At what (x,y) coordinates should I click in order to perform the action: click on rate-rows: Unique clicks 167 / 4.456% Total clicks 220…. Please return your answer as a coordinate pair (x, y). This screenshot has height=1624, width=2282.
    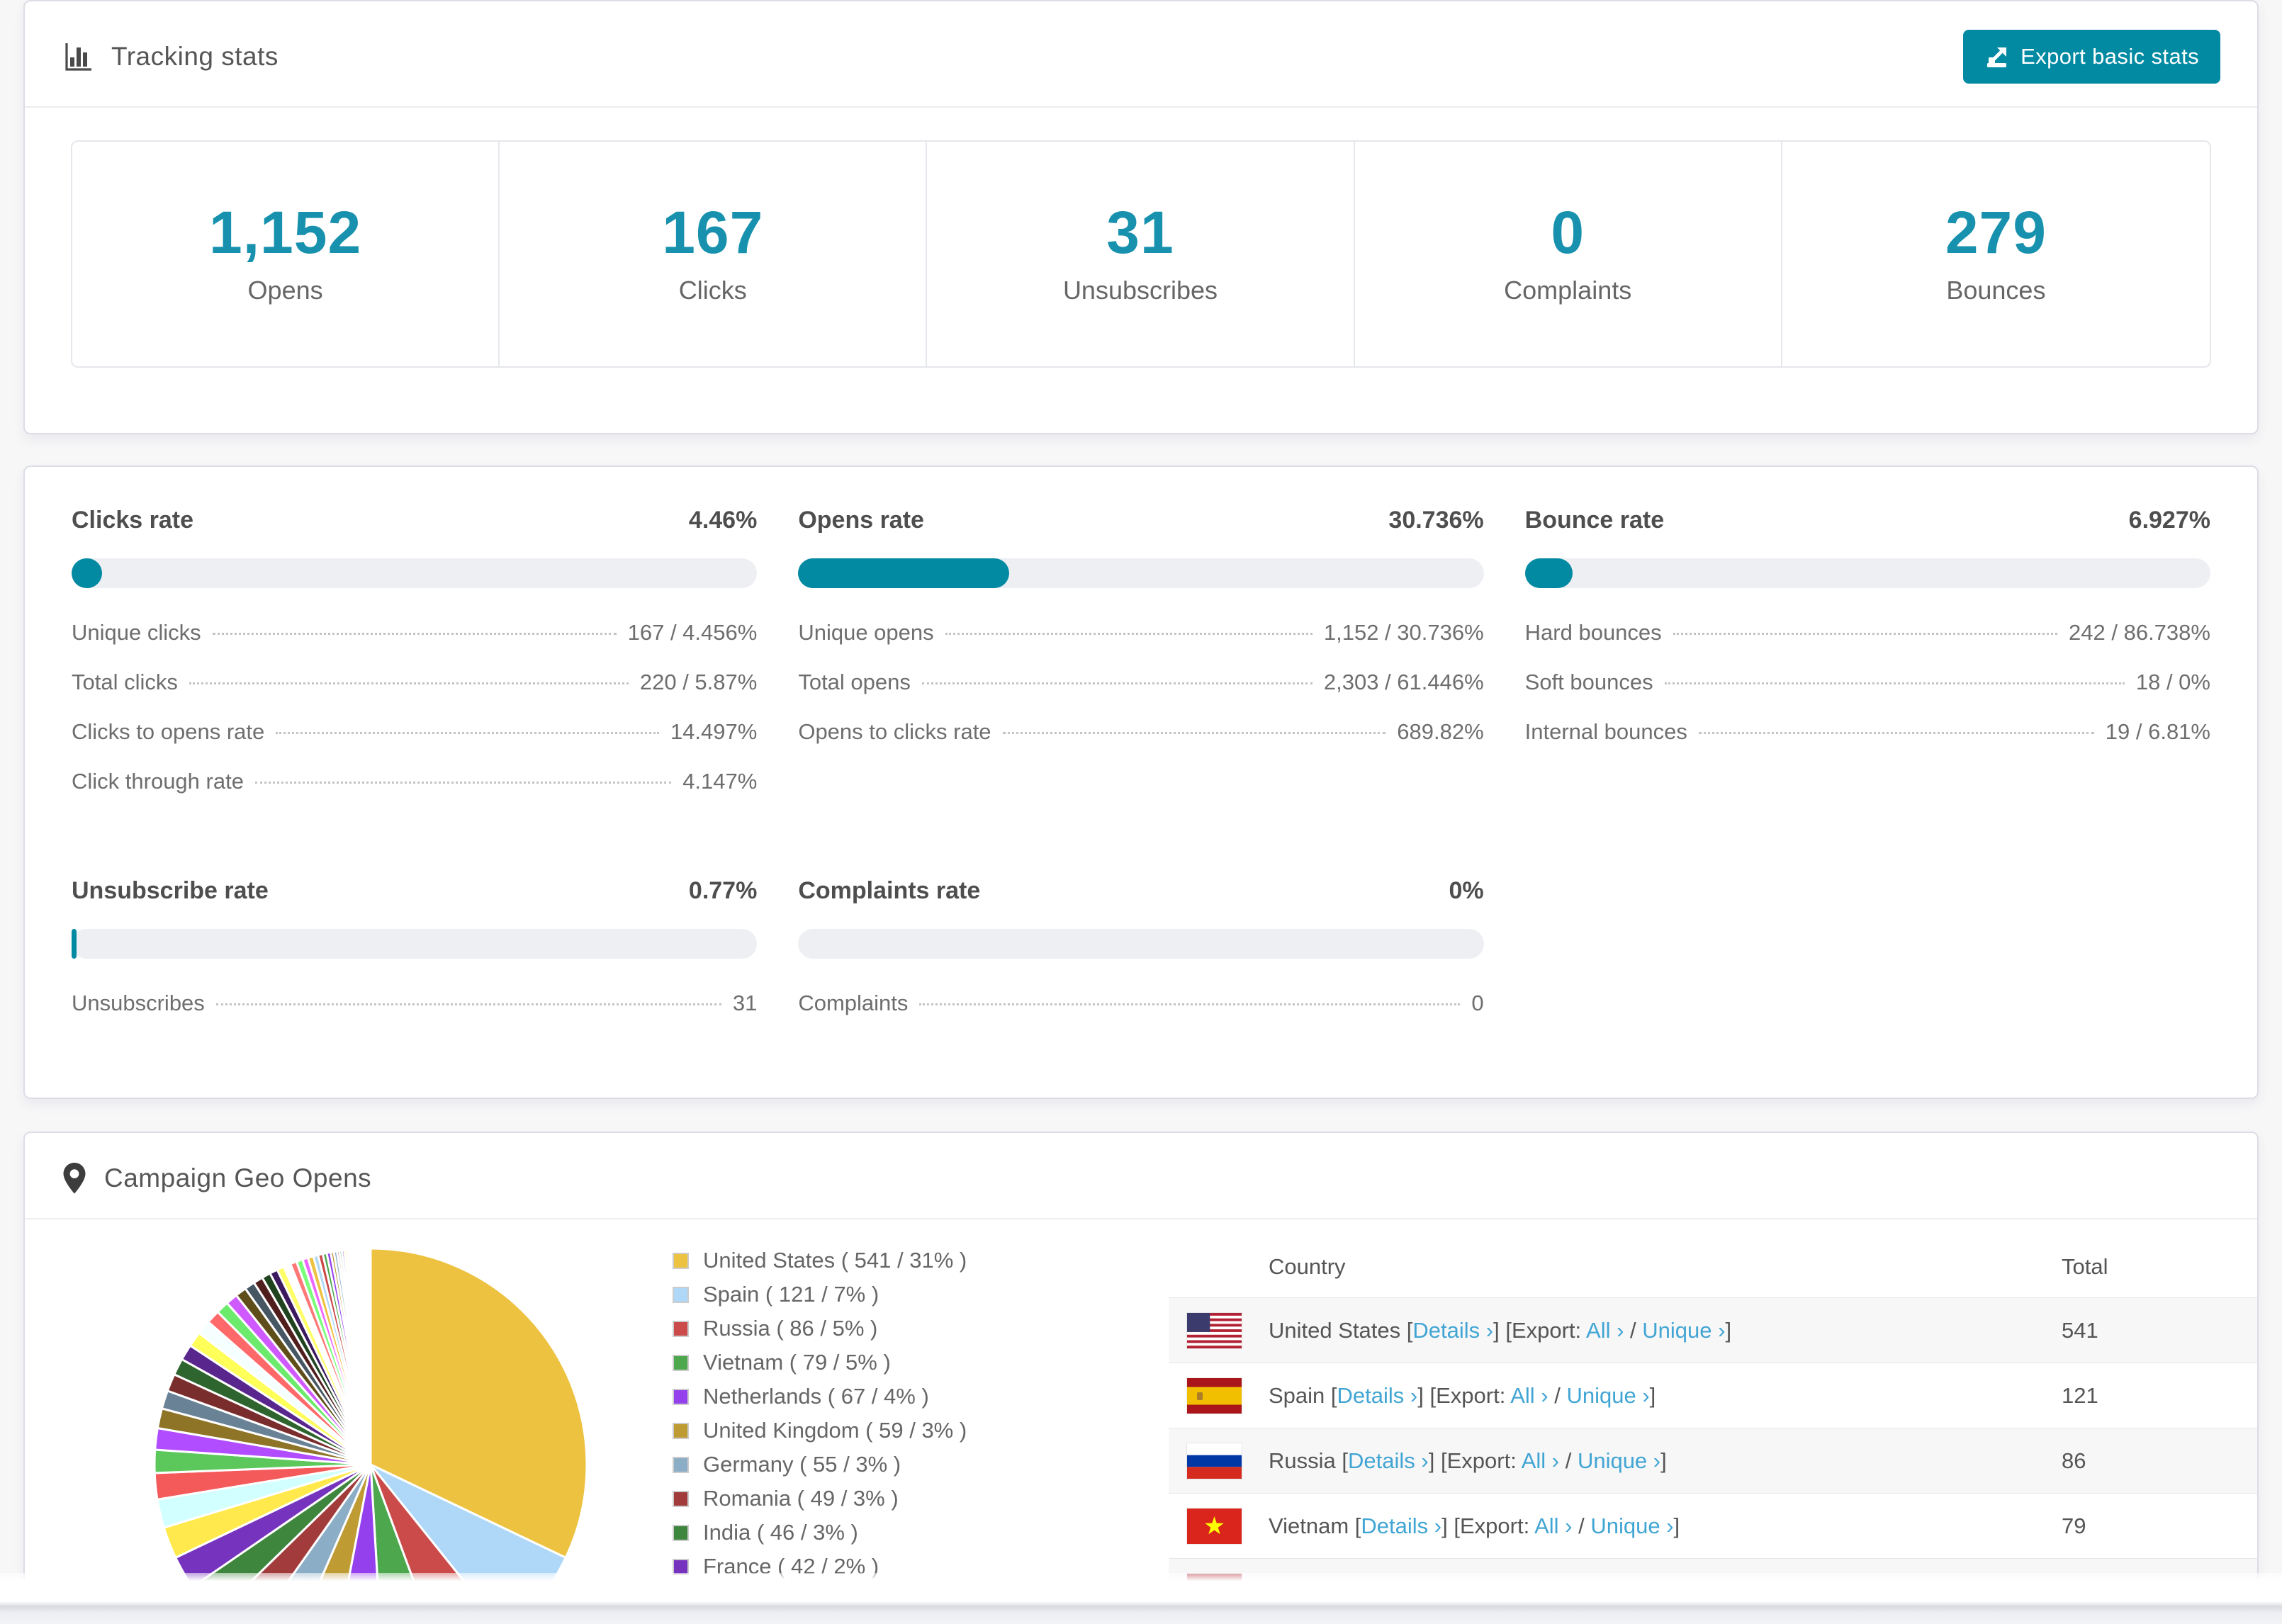
    Looking at the image, I should click on (414, 707).